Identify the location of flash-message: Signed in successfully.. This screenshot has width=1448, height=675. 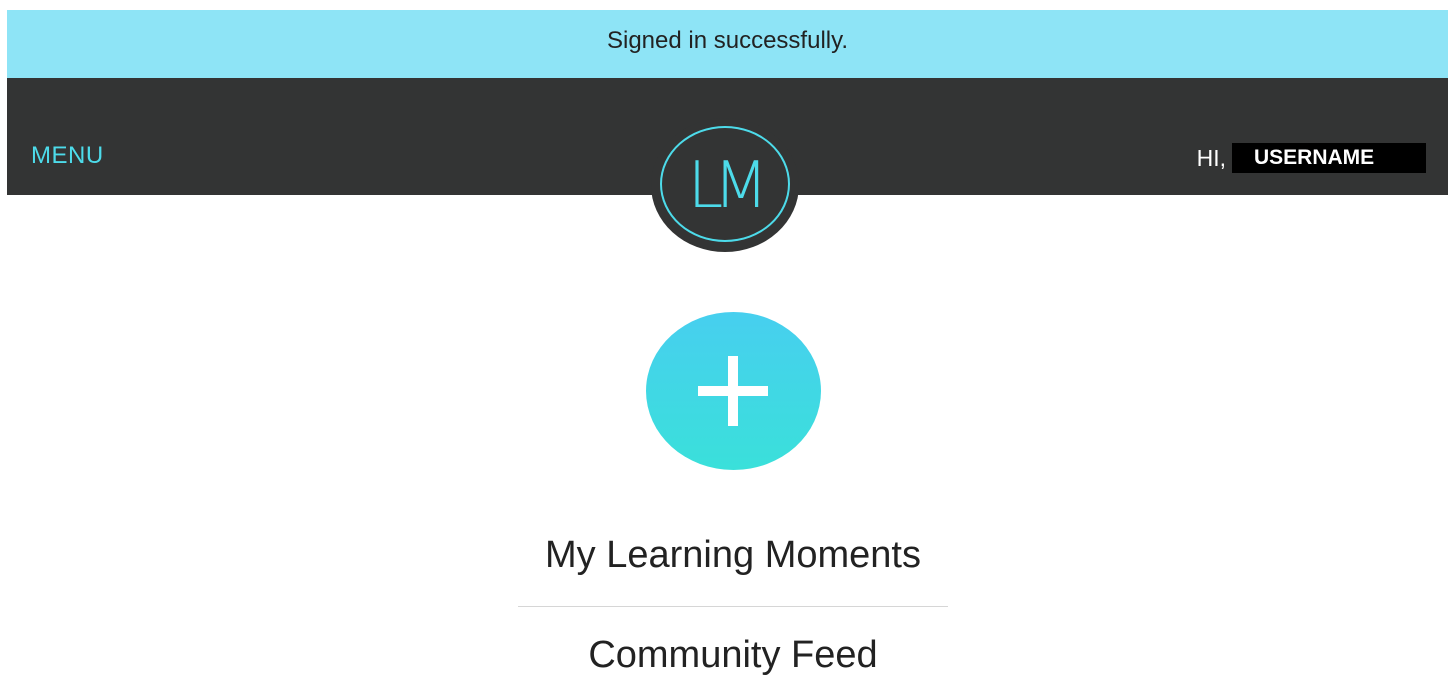
(727, 44).